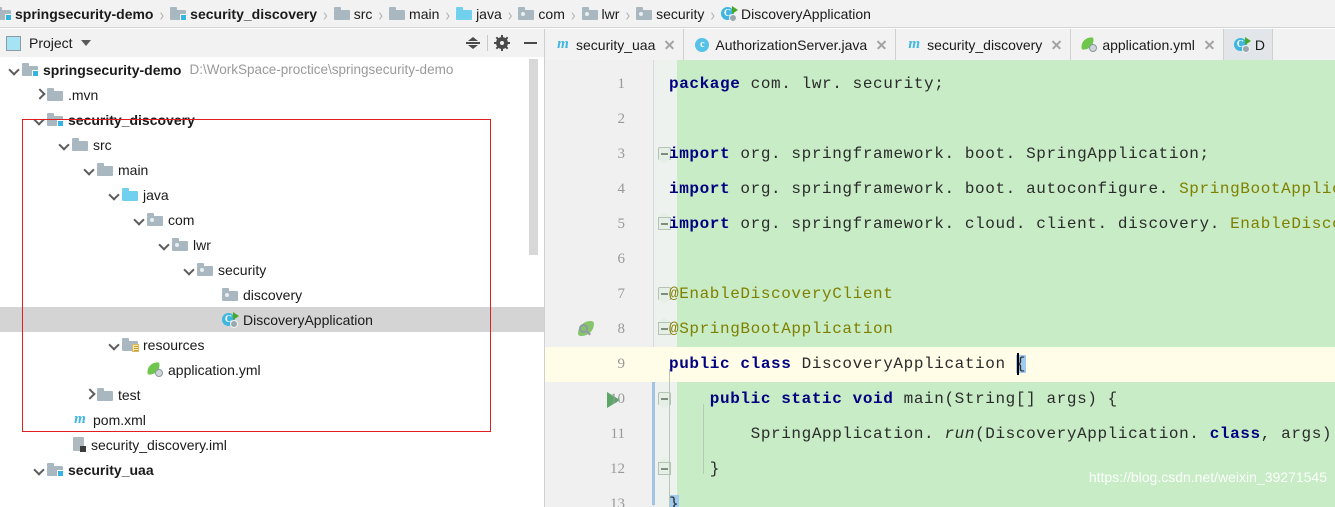  I want to click on tree-row: m pom.xml, so click(272, 419).